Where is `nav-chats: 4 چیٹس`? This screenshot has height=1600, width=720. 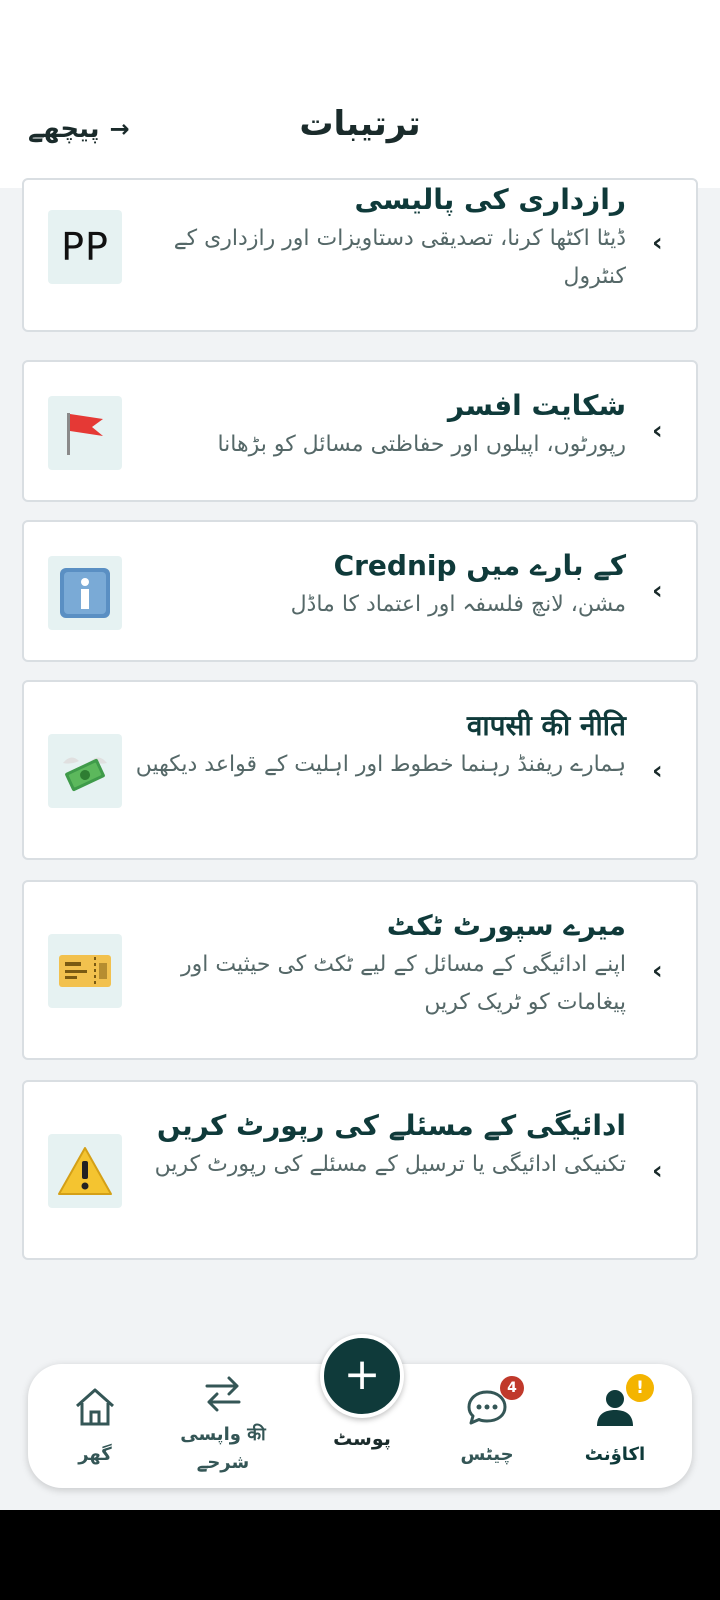
nav-chats: 4 چیٹس is located at coordinates (487, 1422).